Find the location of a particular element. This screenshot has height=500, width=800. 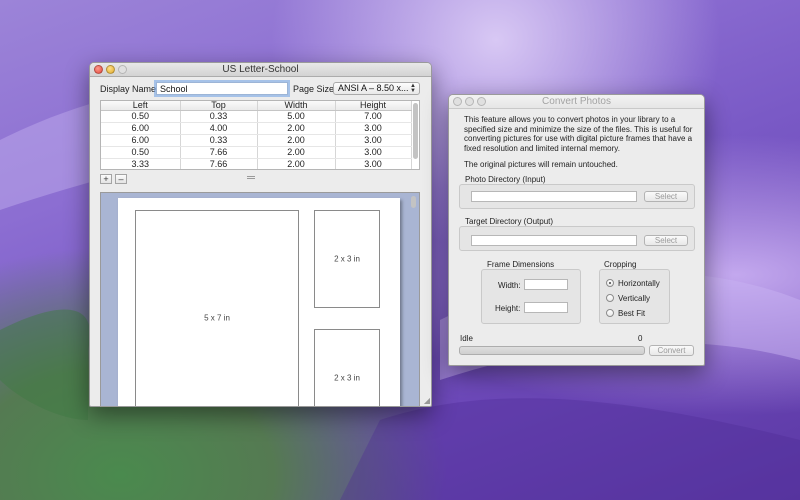

photo-directory-group: Select is located at coordinates (577, 196).